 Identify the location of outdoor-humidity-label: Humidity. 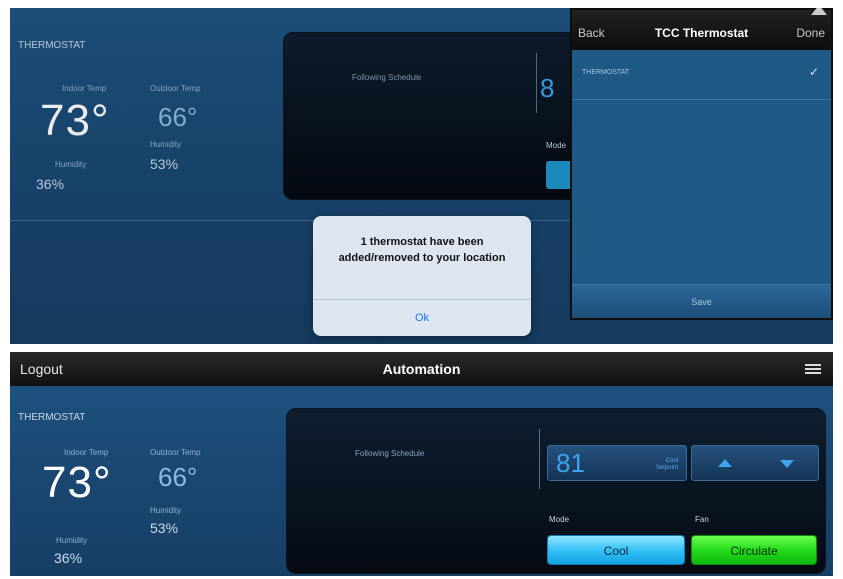
(166, 510).